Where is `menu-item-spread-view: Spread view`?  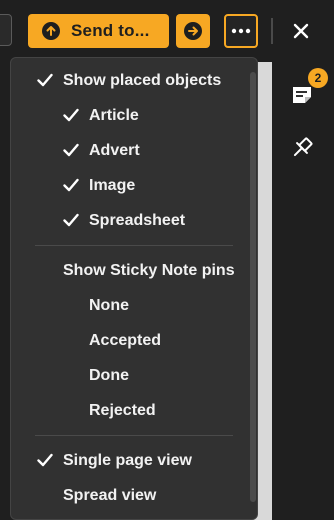 menu-item-spread-view: Spread view is located at coordinates (109, 495).